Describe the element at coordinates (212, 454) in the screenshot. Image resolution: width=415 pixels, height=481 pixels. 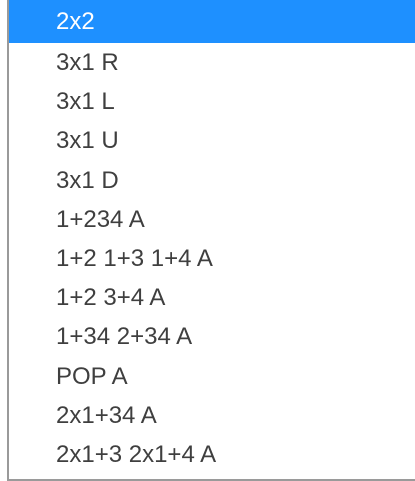
I see `dropdown-option-2x1-3-2x1-4-a: 2x1+3 2x1+4 A` at that location.